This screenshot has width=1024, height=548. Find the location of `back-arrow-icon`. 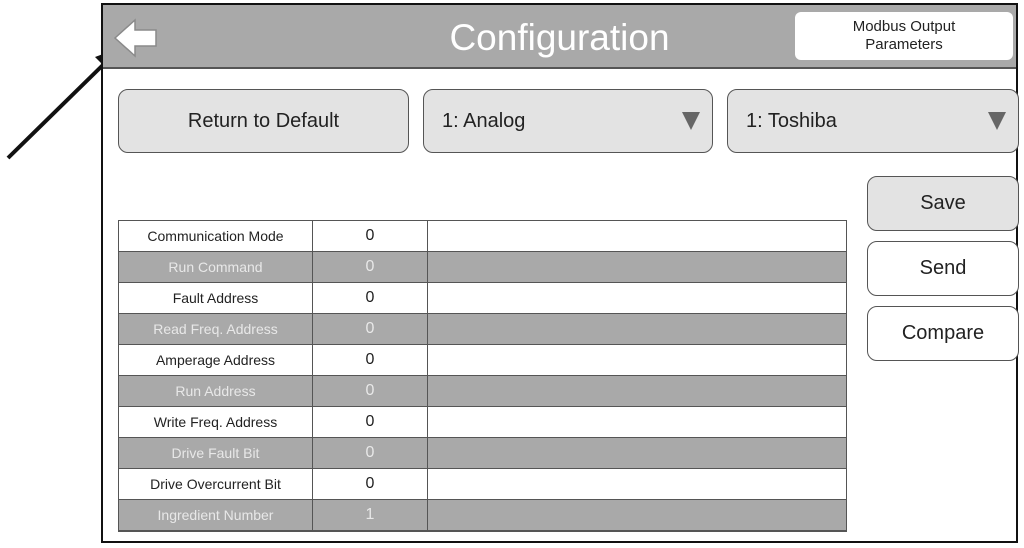

back-arrow-icon is located at coordinates (136, 38).